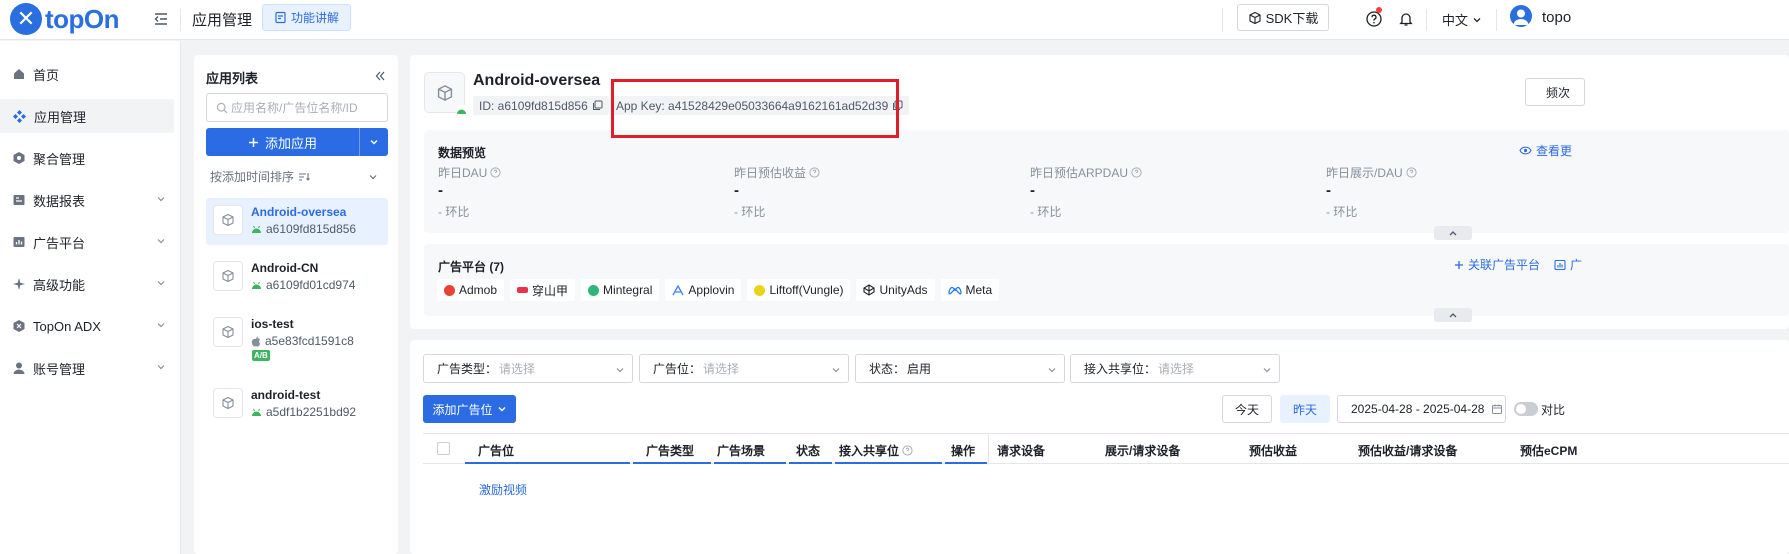 The image size is (1789, 554). What do you see at coordinates (1555, 92) in the screenshot?
I see `frequency-button: 频次` at bounding box center [1555, 92].